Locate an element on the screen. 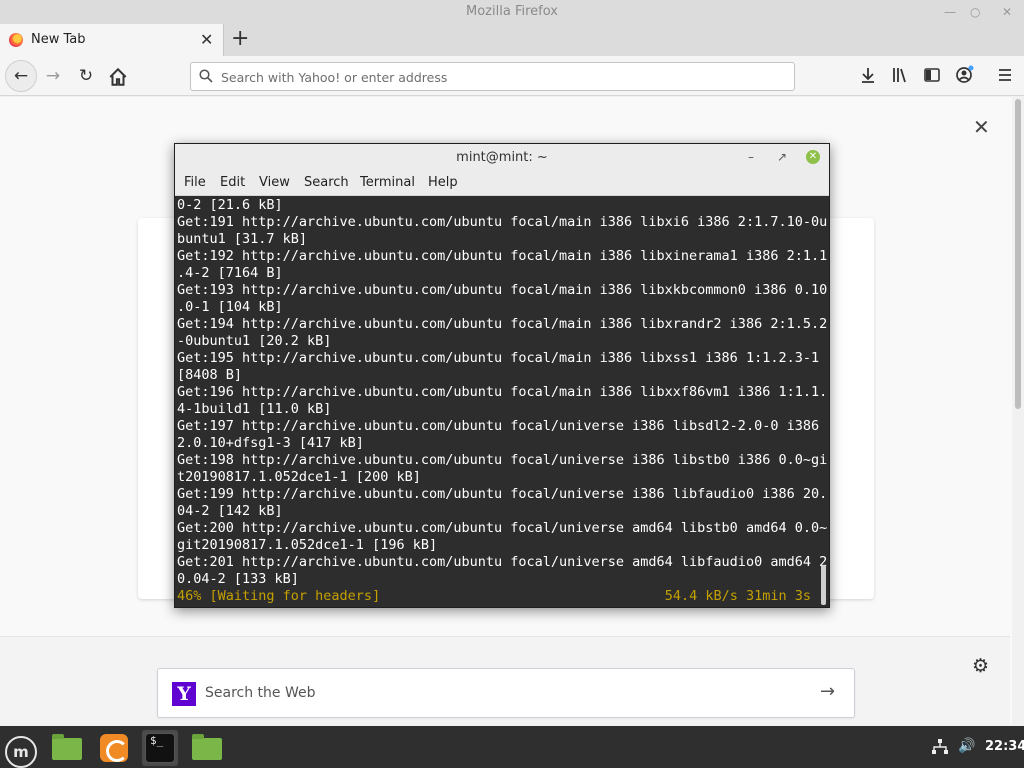 This screenshot has width=1024, height=768. browser-window-title: Mozilla Firefox is located at coordinates (512, 11).